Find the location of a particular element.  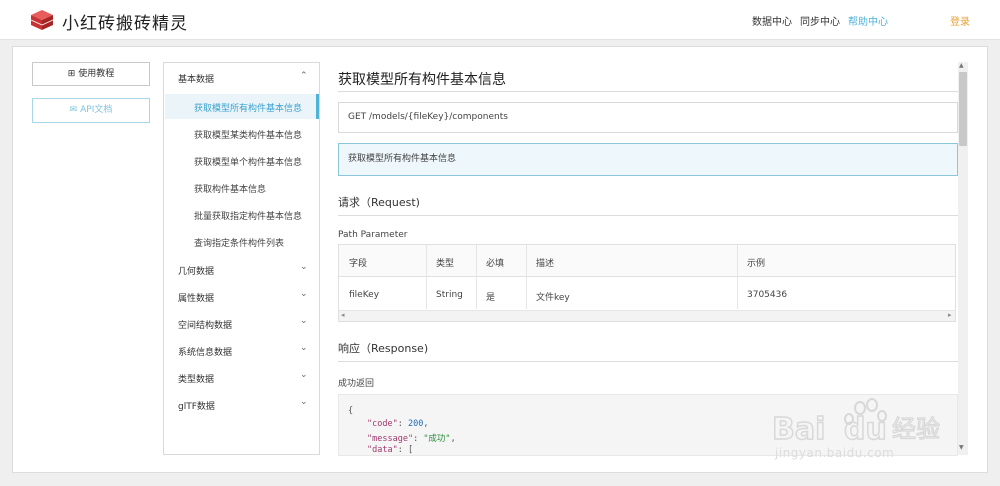

code-value: 200 is located at coordinates (415, 424).